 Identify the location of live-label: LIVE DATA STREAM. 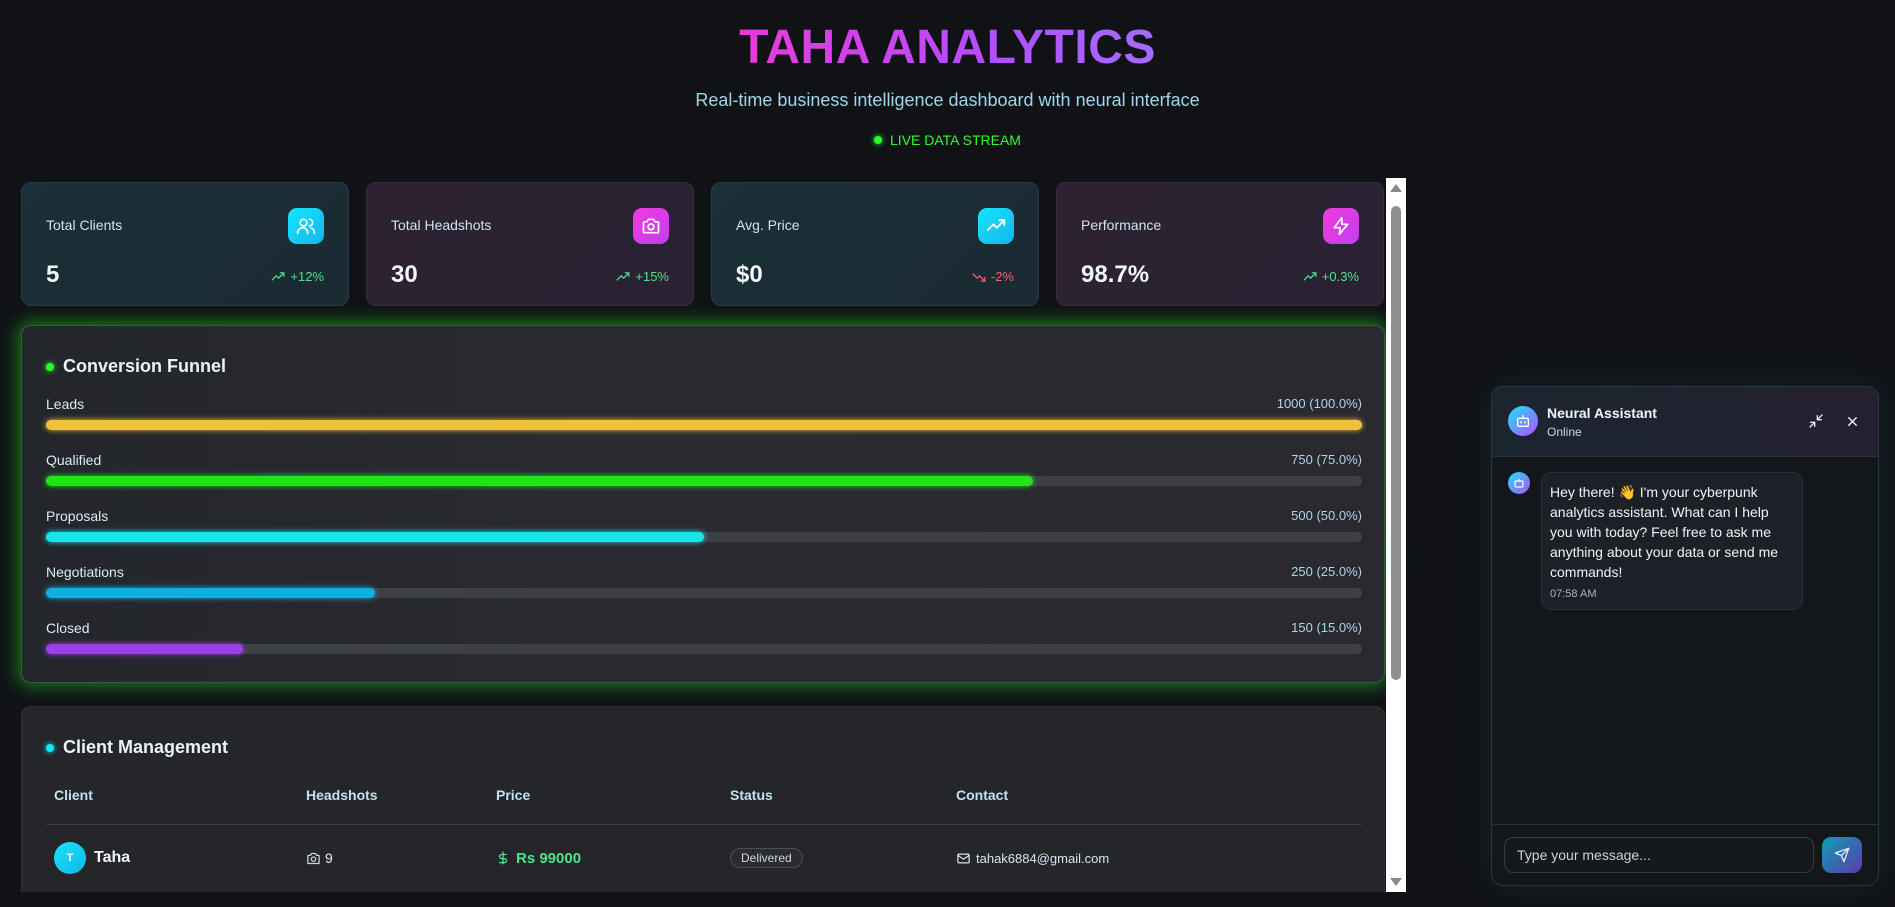
(955, 140).